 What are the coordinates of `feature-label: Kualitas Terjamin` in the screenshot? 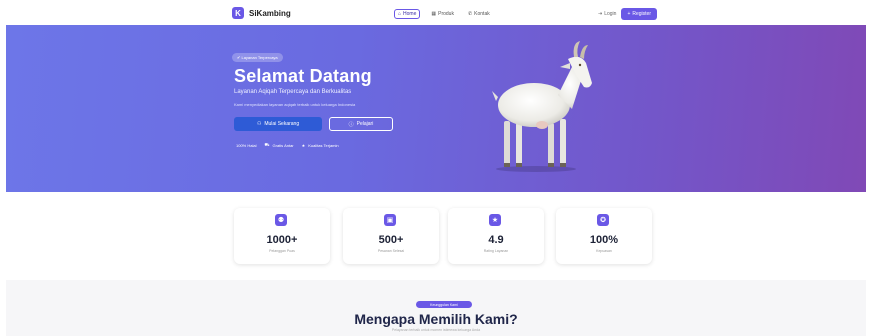 It's located at (323, 145).